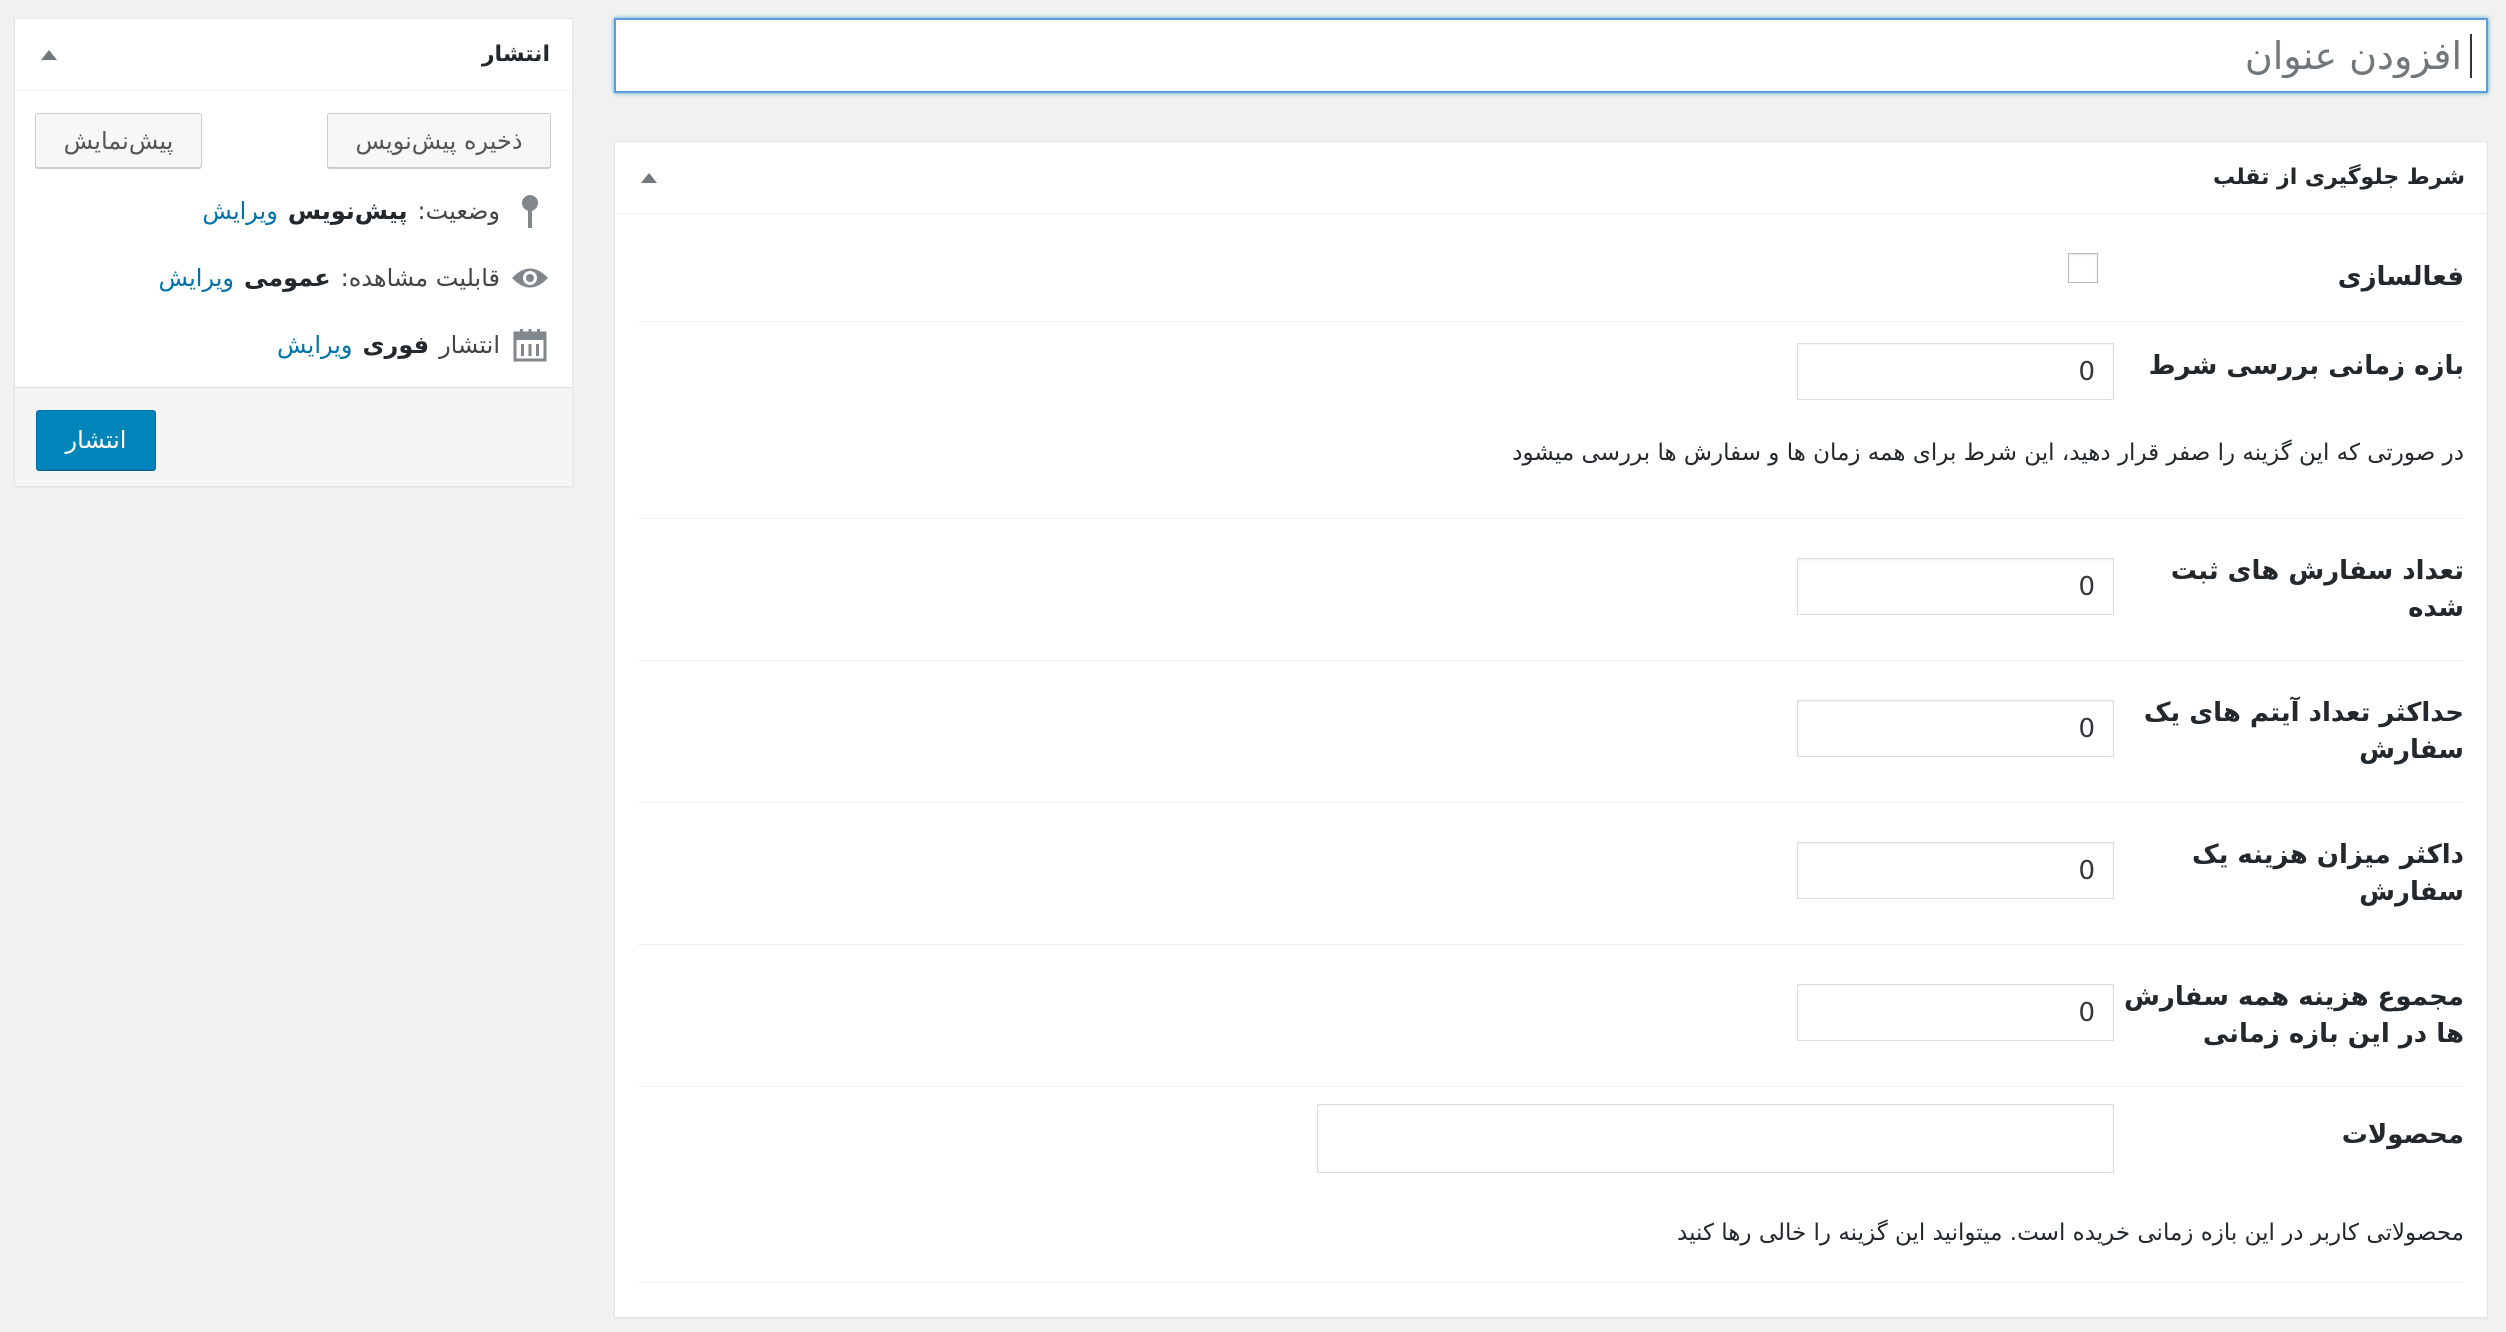 The height and width of the screenshot is (1332, 2506). Describe the element at coordinates (1715, 1138) in the screenshot. I see `products-input` at that location.